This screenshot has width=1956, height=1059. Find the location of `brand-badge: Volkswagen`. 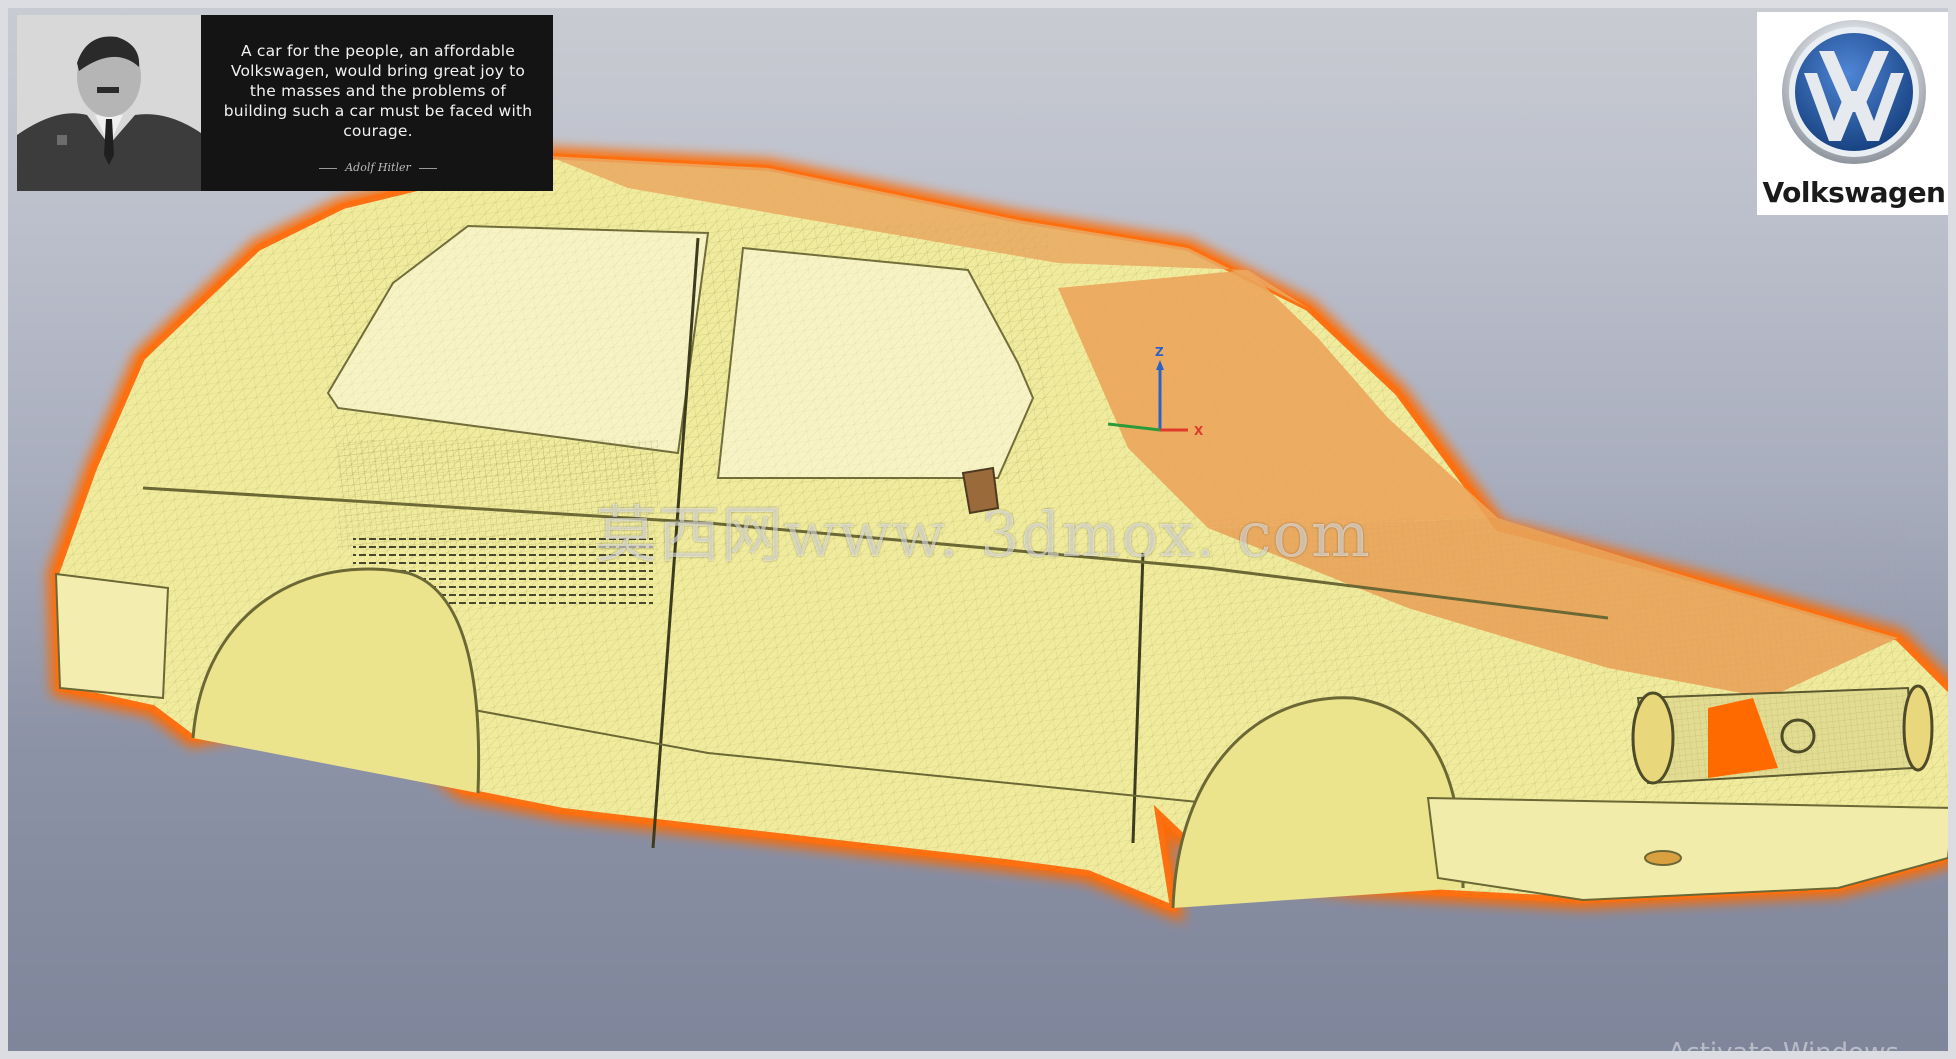

brand-badge: Volkswagen is located at coordinates (1852, 113).